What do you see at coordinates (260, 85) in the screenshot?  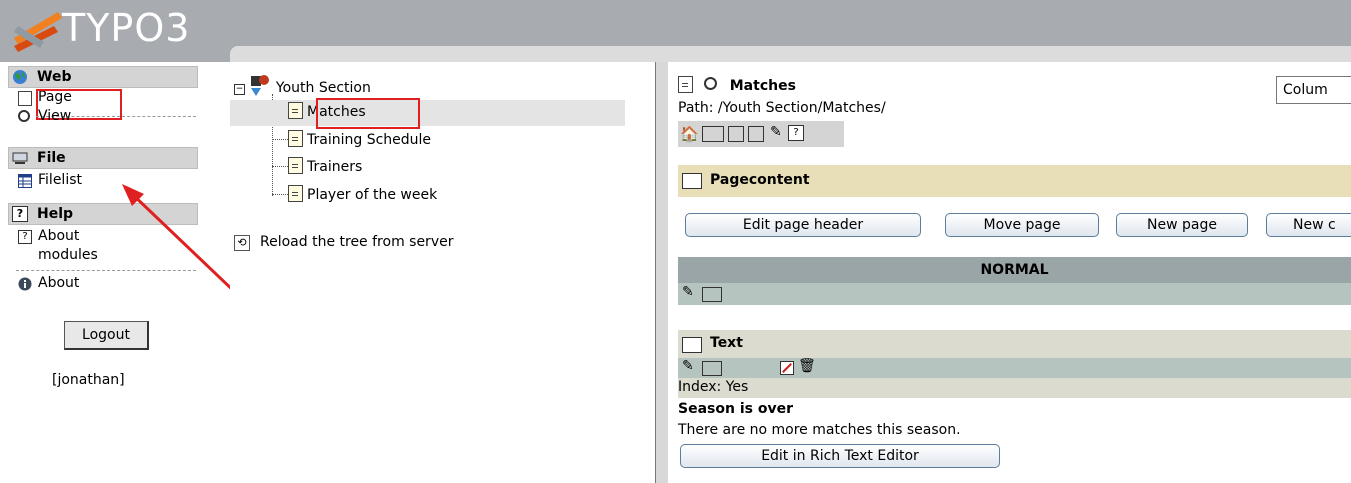 I see `folder-root-icon` at bounding box center [260, 85].